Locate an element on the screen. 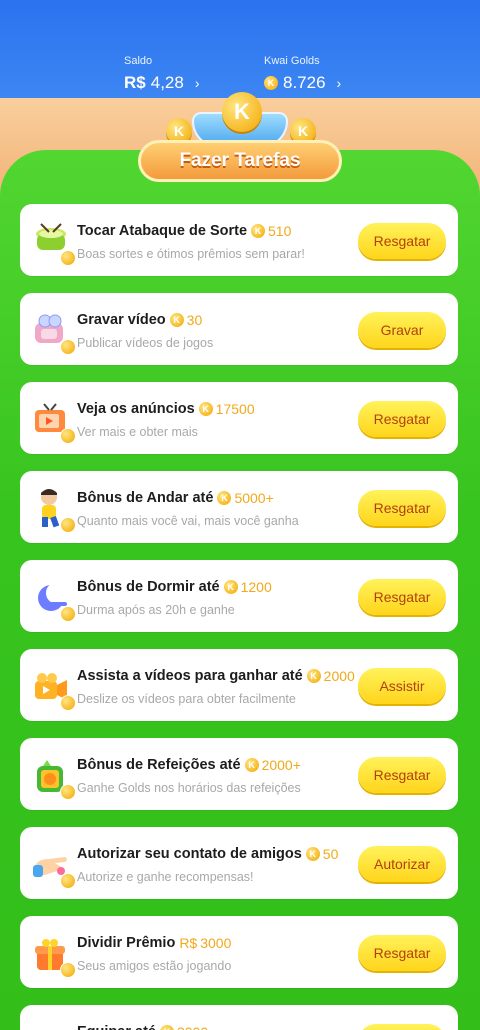  task-reward: K 2000+ is located at coordinates (272, 765).